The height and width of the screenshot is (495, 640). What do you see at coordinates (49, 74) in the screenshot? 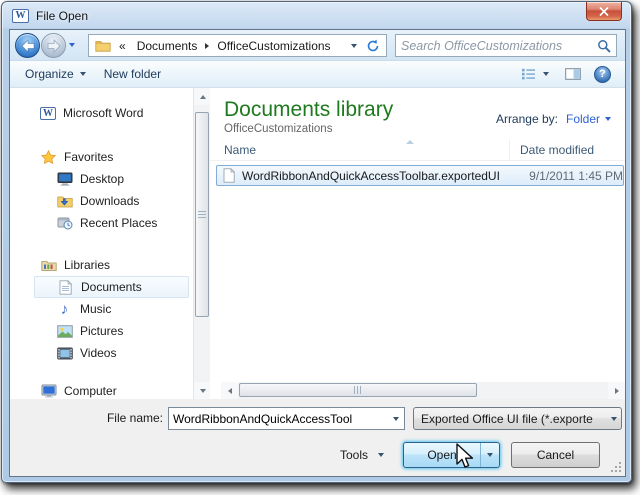
I see `organize-label: Organize` at bounding box center [49, 74].